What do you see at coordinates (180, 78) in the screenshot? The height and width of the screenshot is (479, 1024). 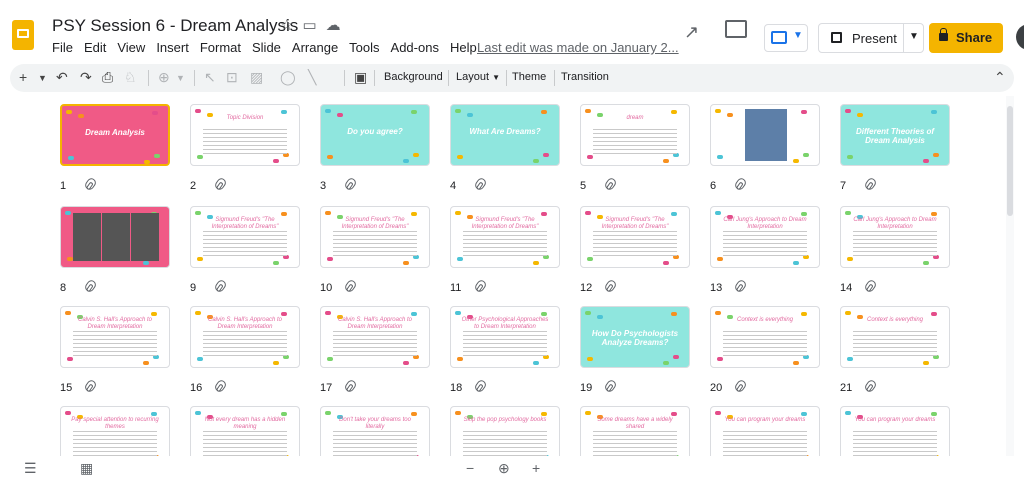 I see `zoom-dropdown-icon: ▼` at bounding box center [180, 78].